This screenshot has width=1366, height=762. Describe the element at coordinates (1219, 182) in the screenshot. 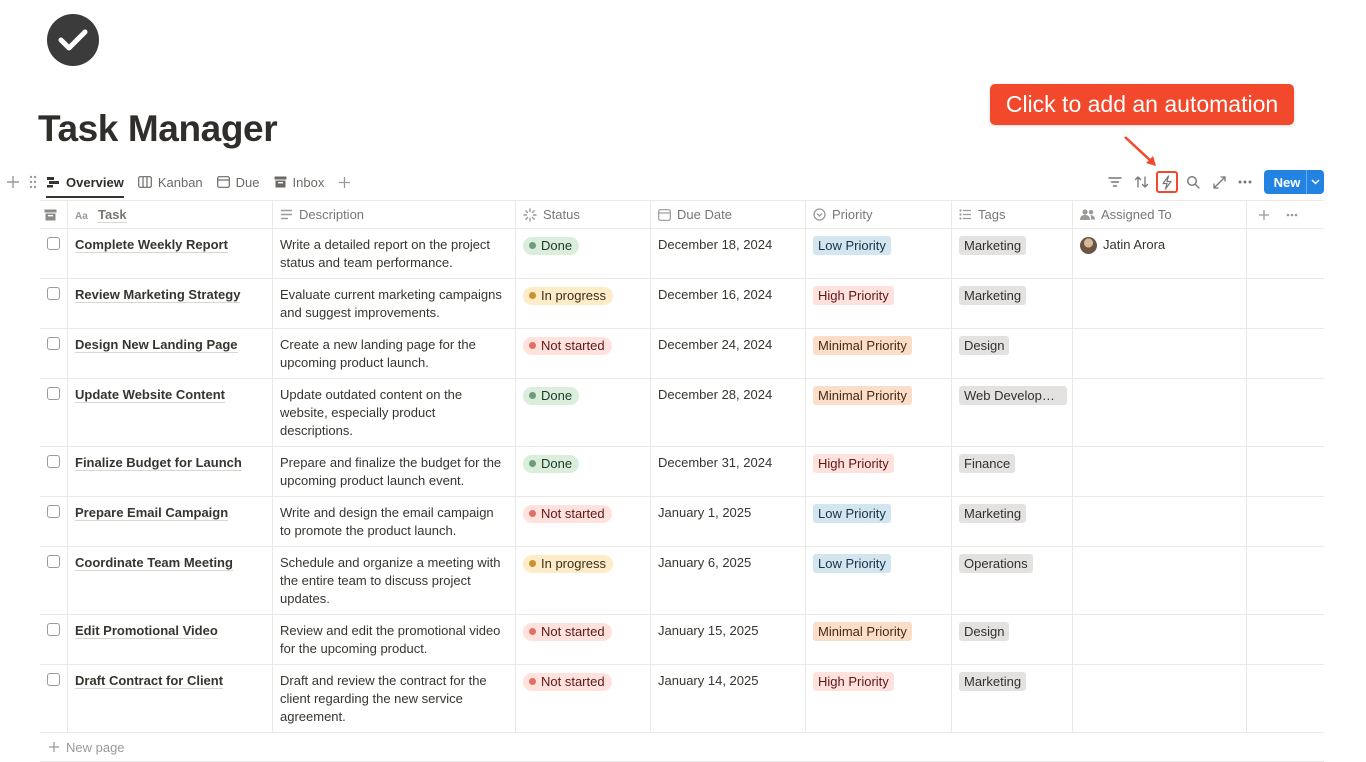

I see `expand-button` at that location.